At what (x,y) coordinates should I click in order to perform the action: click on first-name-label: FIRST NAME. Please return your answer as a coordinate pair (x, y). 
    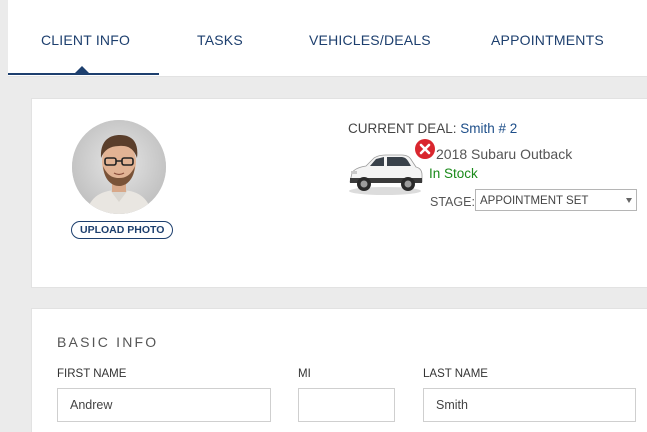
    Looking at the image, I should click on (92, 374).